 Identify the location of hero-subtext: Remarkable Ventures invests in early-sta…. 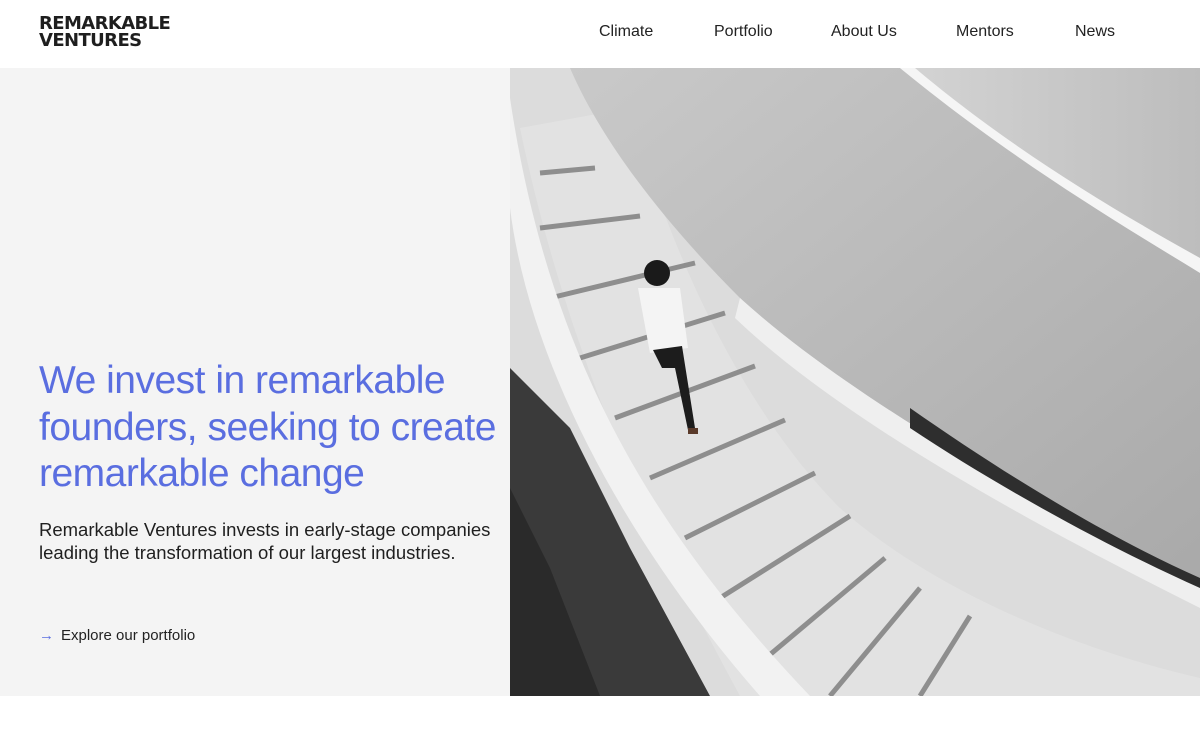
(265, 541).